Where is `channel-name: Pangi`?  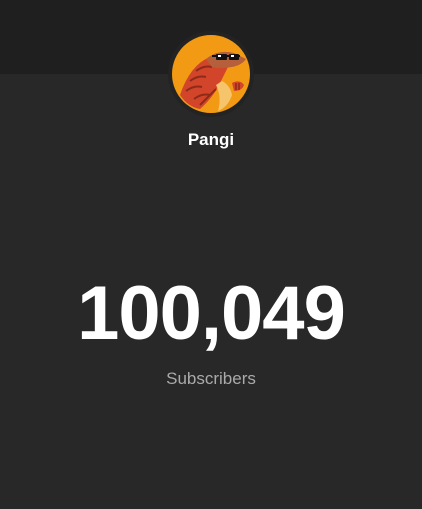
channel-name: Pangi is located at coordinates (211, 140).